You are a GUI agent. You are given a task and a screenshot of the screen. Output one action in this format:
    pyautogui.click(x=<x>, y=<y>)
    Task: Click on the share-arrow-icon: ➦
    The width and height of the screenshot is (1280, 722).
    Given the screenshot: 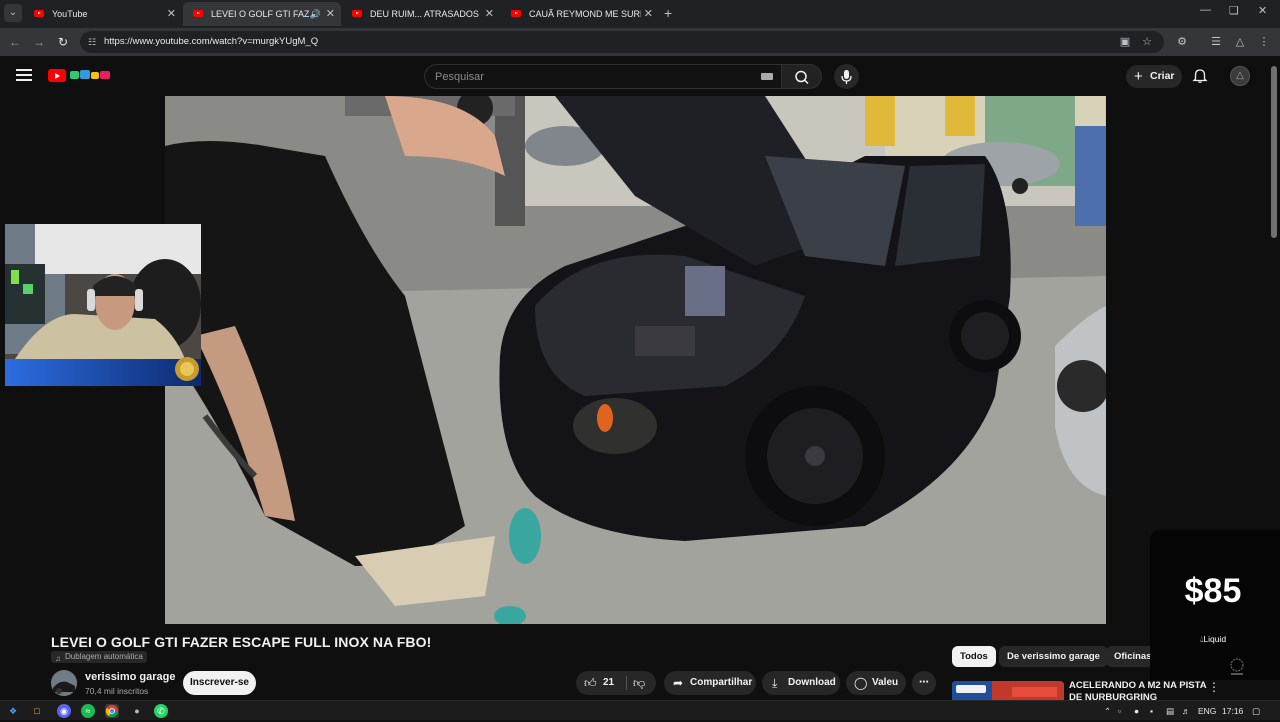 What is the action you would take?
    pyautogui.click(x=678, y=683)
    